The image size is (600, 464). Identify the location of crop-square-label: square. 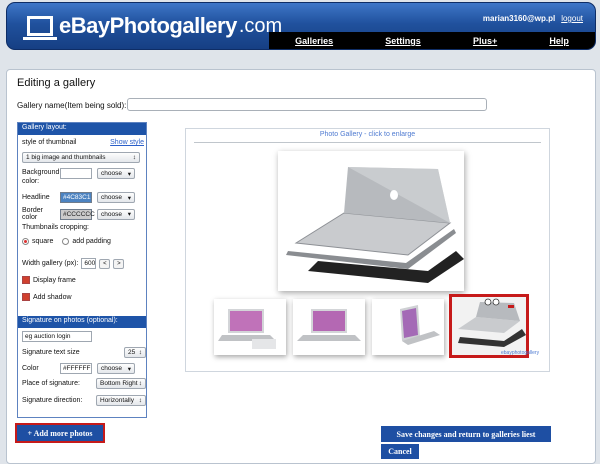
(43, 241).